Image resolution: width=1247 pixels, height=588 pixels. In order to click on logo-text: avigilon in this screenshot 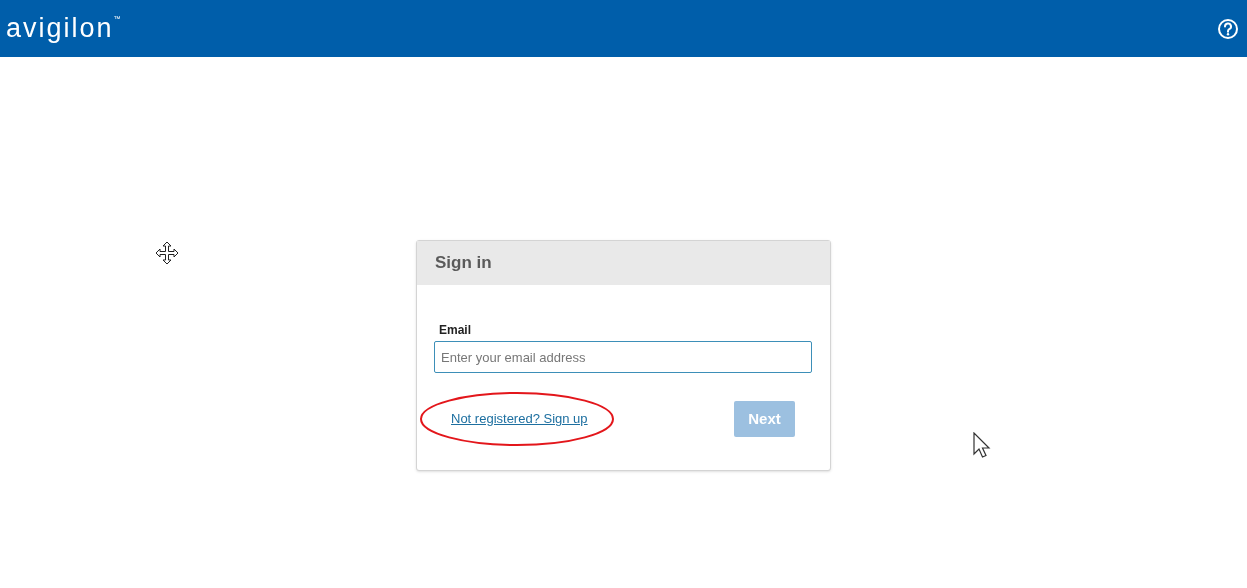, I will do `click(60, 28)`.